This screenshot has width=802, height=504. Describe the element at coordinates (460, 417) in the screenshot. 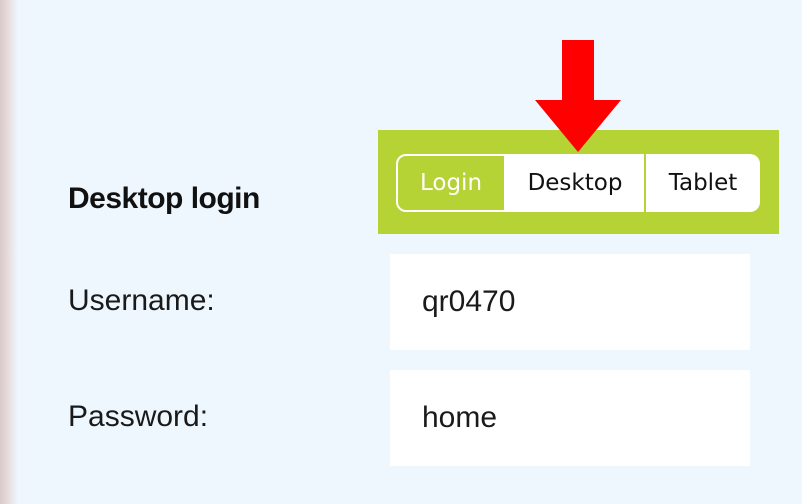

I see `password-value: home` at that location.